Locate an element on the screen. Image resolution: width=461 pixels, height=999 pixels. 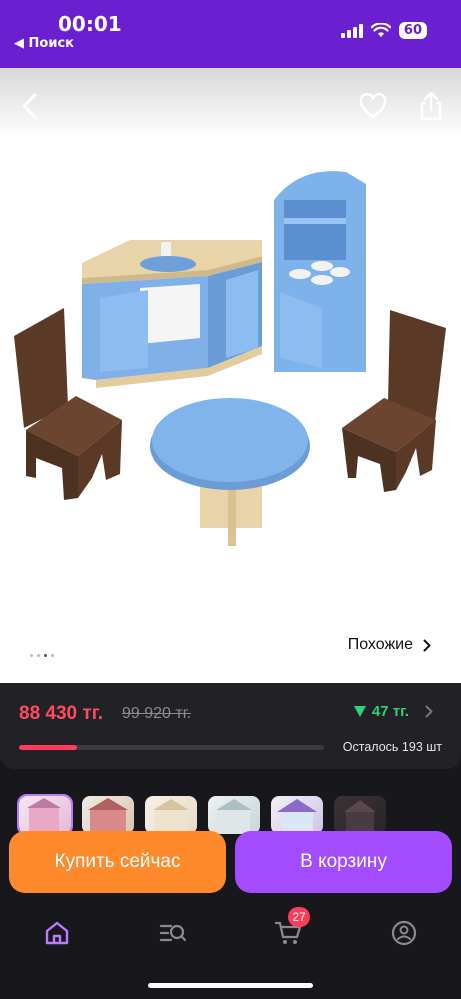
status-icons: 60 is located at coordinates (383, 30).